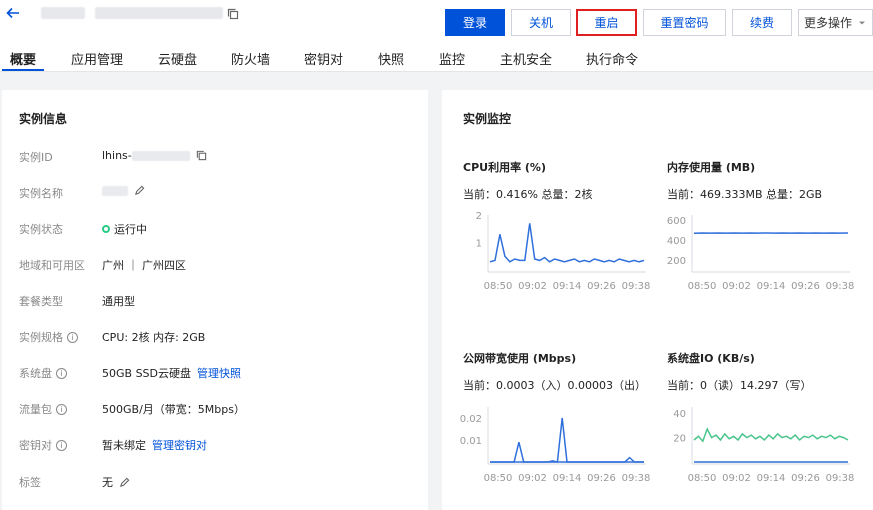 This screenshot has height=510, width=873. What do you see at coordinates (116, 482) in the screenshot?
I see `tags-value: 无` at bounding box center [116, 482].